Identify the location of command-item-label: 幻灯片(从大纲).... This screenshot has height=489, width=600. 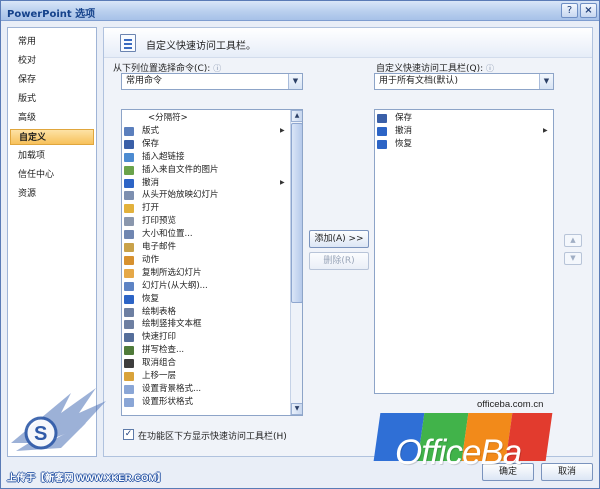
(175, 285).